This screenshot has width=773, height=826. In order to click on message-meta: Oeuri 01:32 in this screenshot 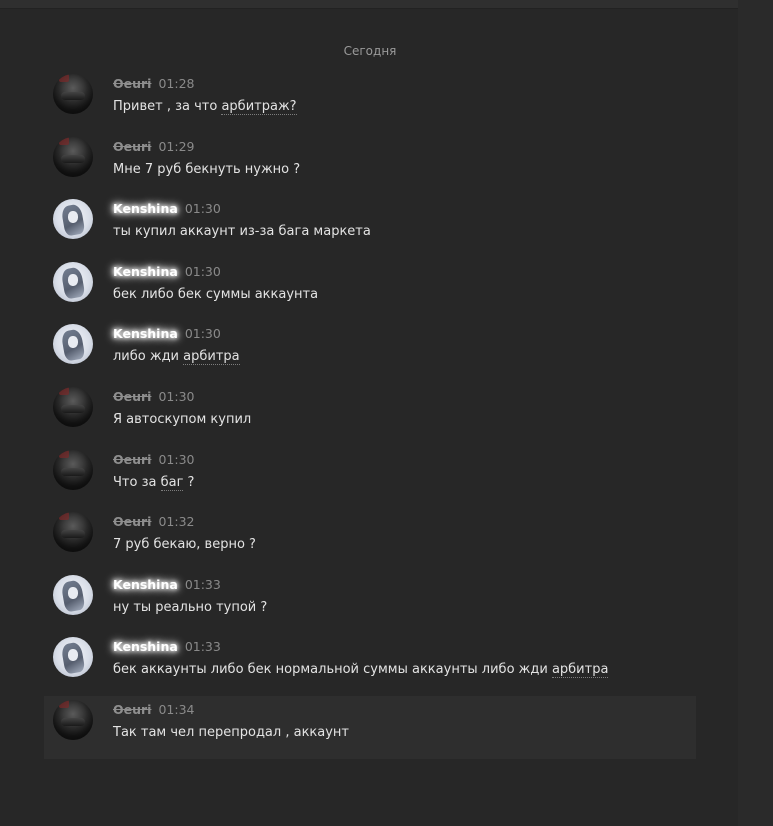, I will do `click(153, 522)`.